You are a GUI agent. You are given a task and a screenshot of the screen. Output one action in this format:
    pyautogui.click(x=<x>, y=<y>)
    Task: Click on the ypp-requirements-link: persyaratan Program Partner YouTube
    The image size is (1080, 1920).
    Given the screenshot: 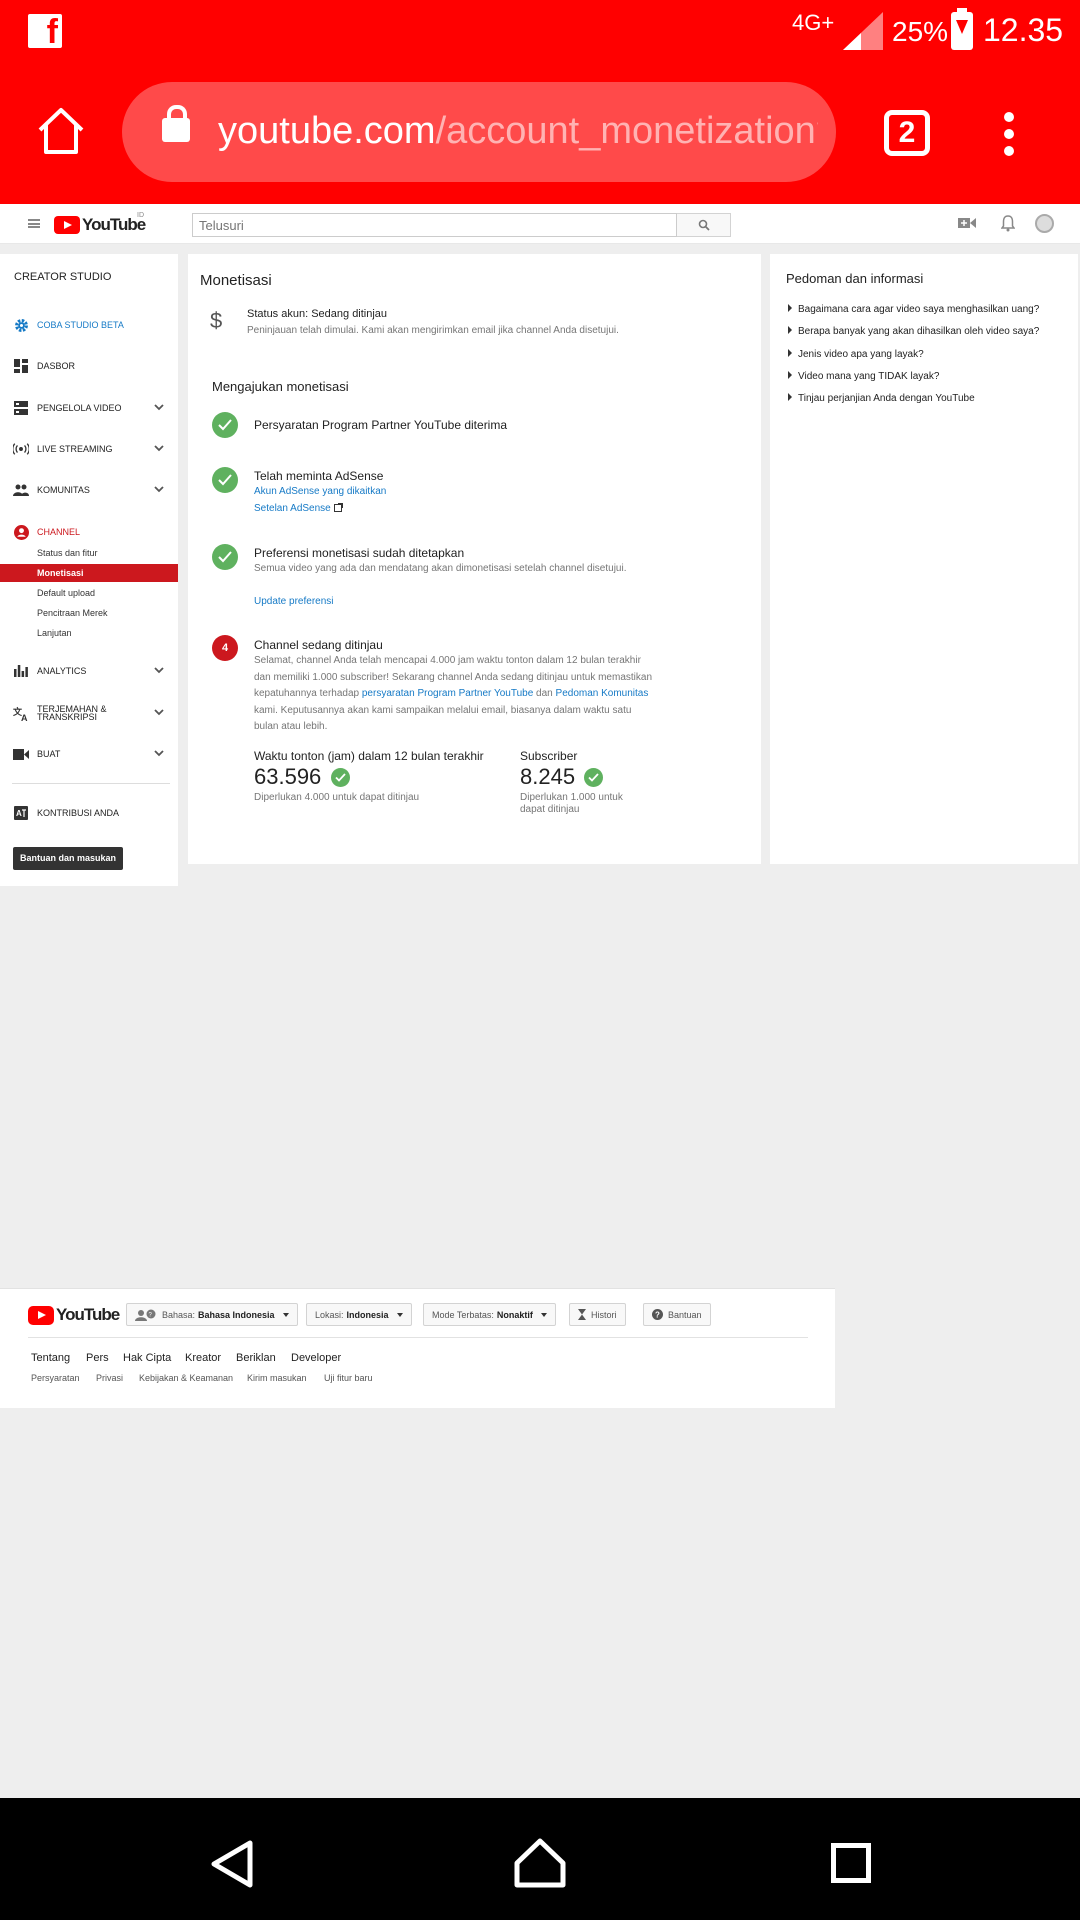 What is the action you would take?
    pyautogui.click(x=447, y=693)
    